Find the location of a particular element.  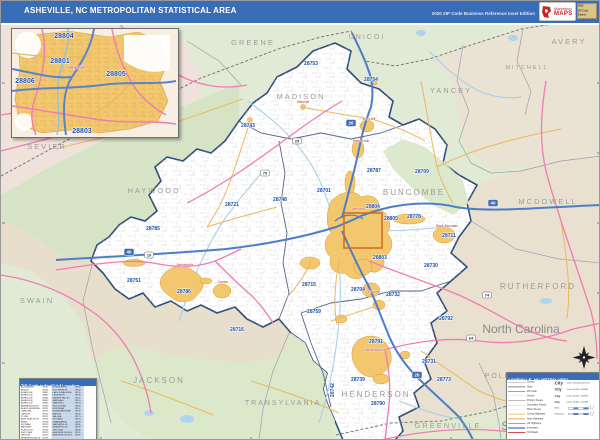

svg-text: 26 is located at coordinates (351, 123).